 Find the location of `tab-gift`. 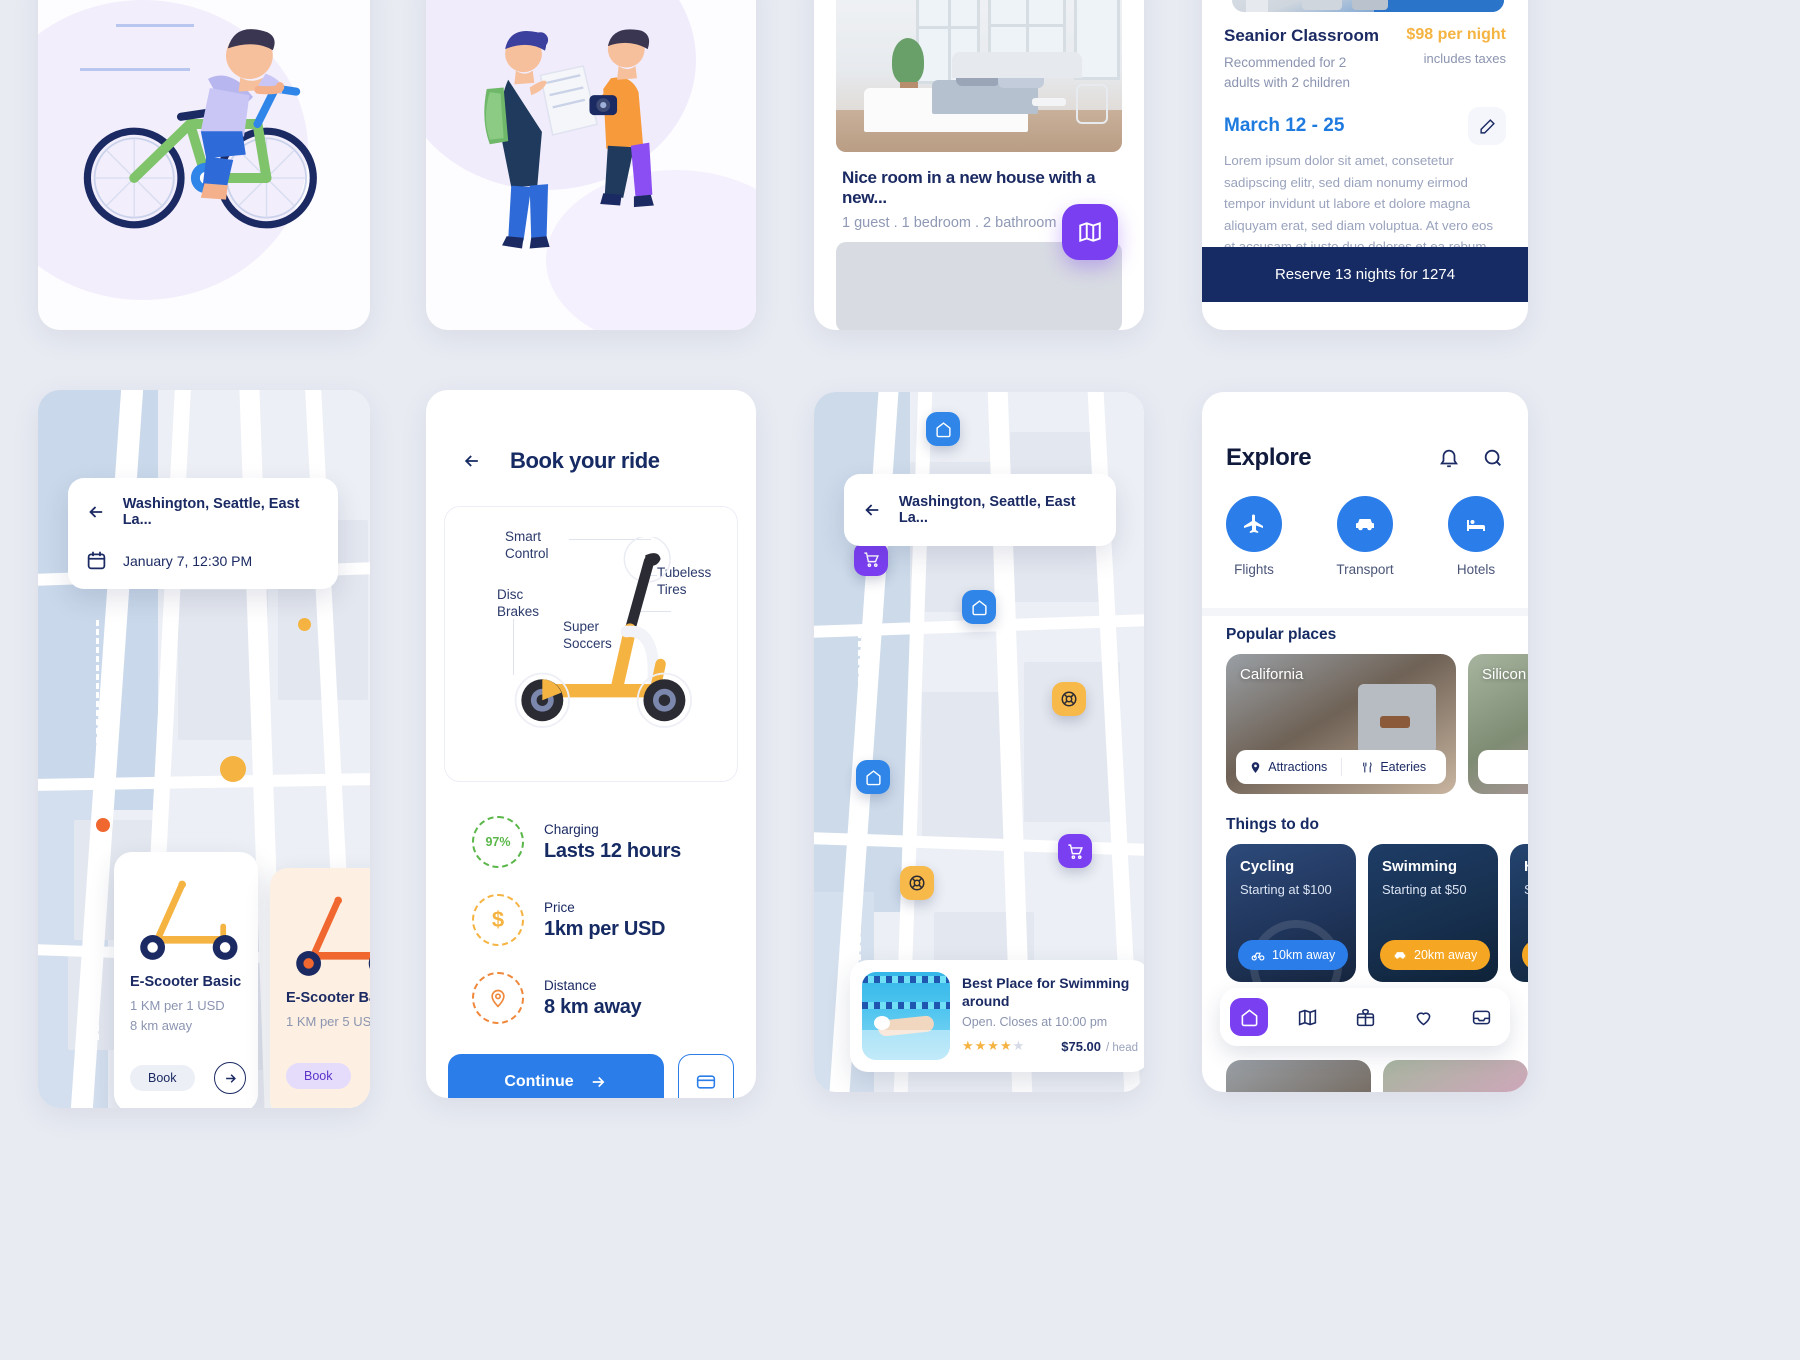

tab-gift is located at coordinates (1365, 1017).